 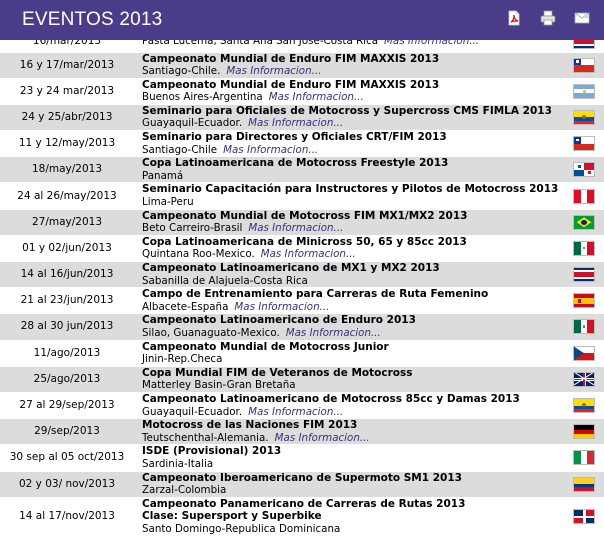 What do you see at coordinates (548, 18) in the screenshot?
I see `print-icon` at bounding box center [548, 18].